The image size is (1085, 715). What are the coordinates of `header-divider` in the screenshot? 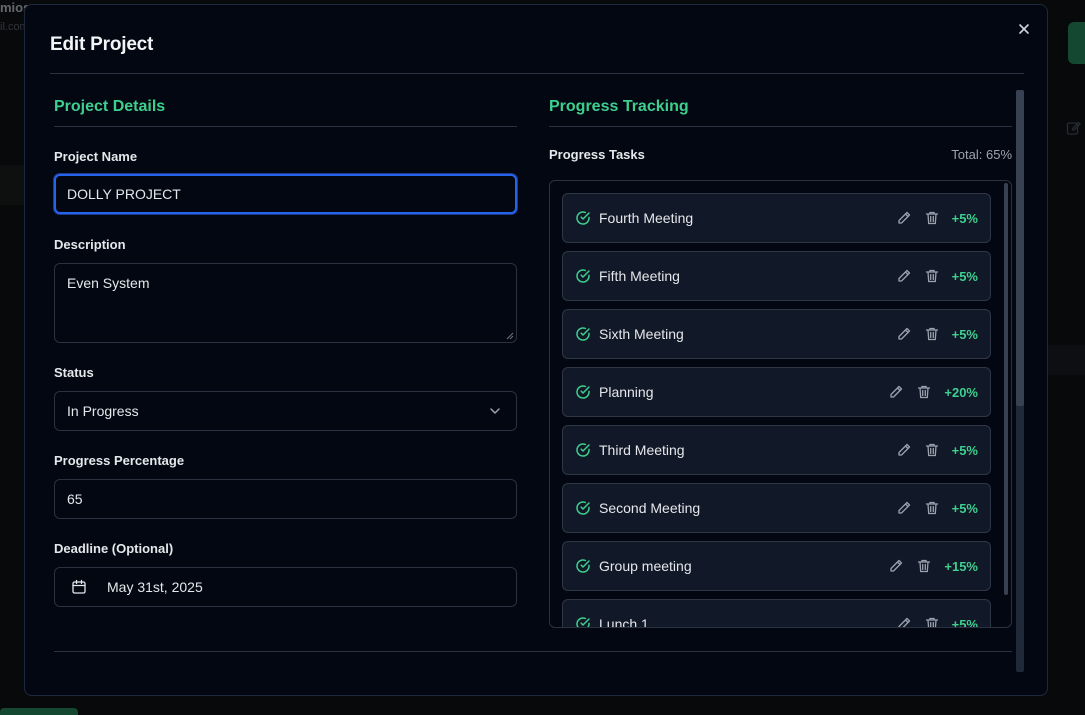 It's located at (537, 73).